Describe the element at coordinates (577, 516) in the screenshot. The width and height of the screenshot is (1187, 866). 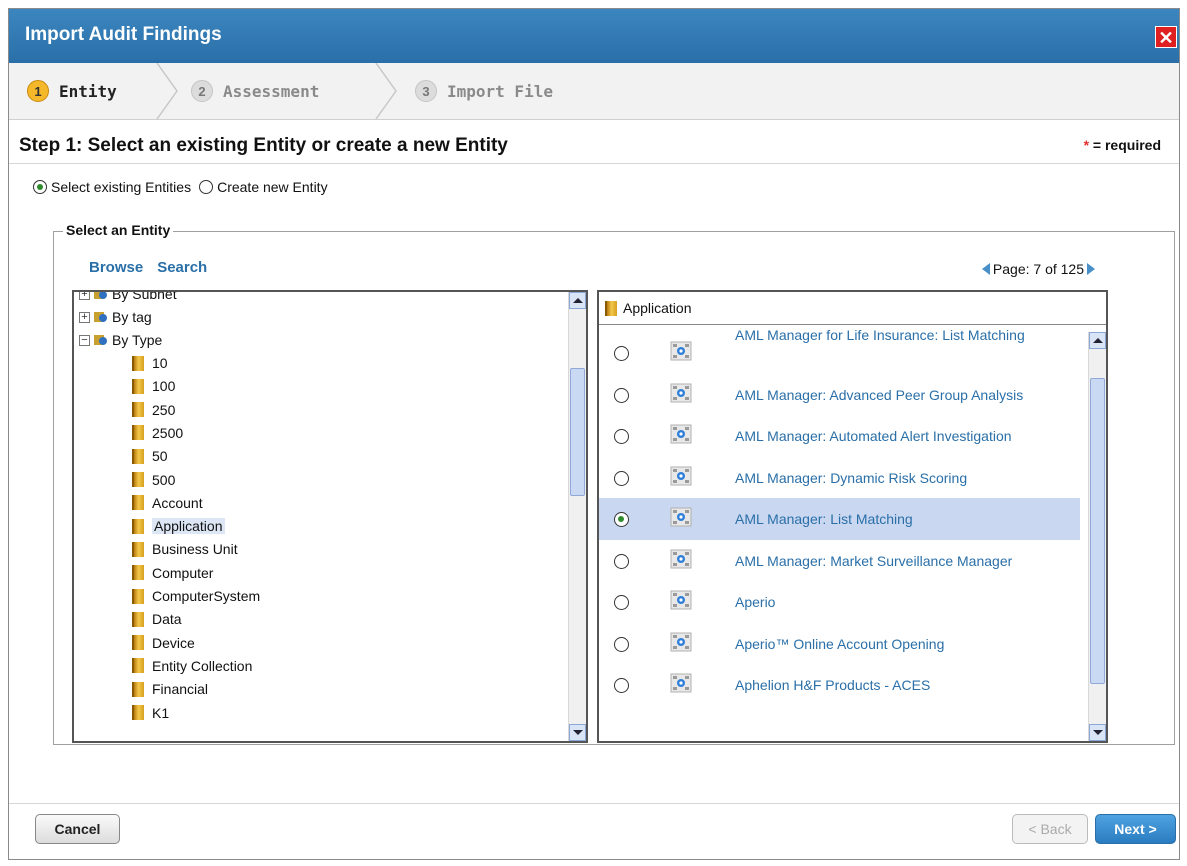
I see `tree-scrollbar` at that location.